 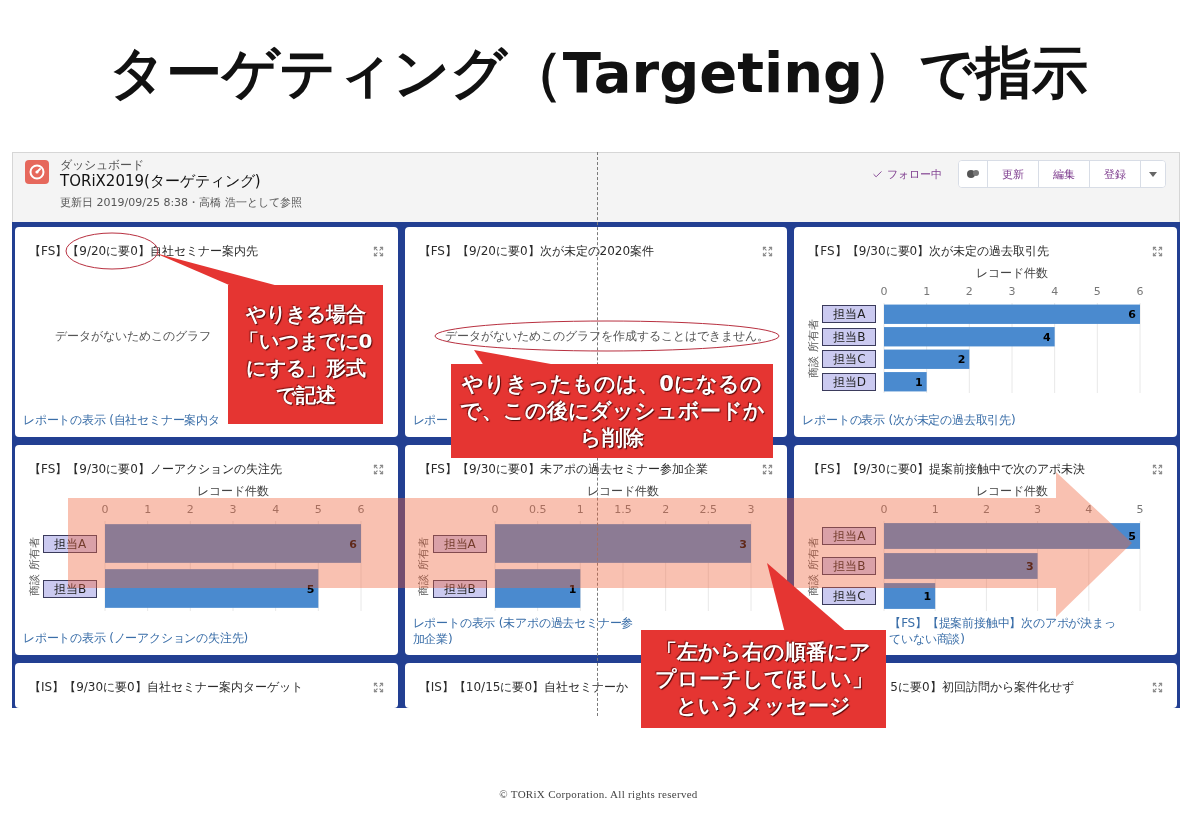 What do you see at coordinates (563, 469) in the screenshot?
I see `card-title: 【FS】【9/30に要0】未アポの過去セミナー参加企業` at bounding box center [563, 469].